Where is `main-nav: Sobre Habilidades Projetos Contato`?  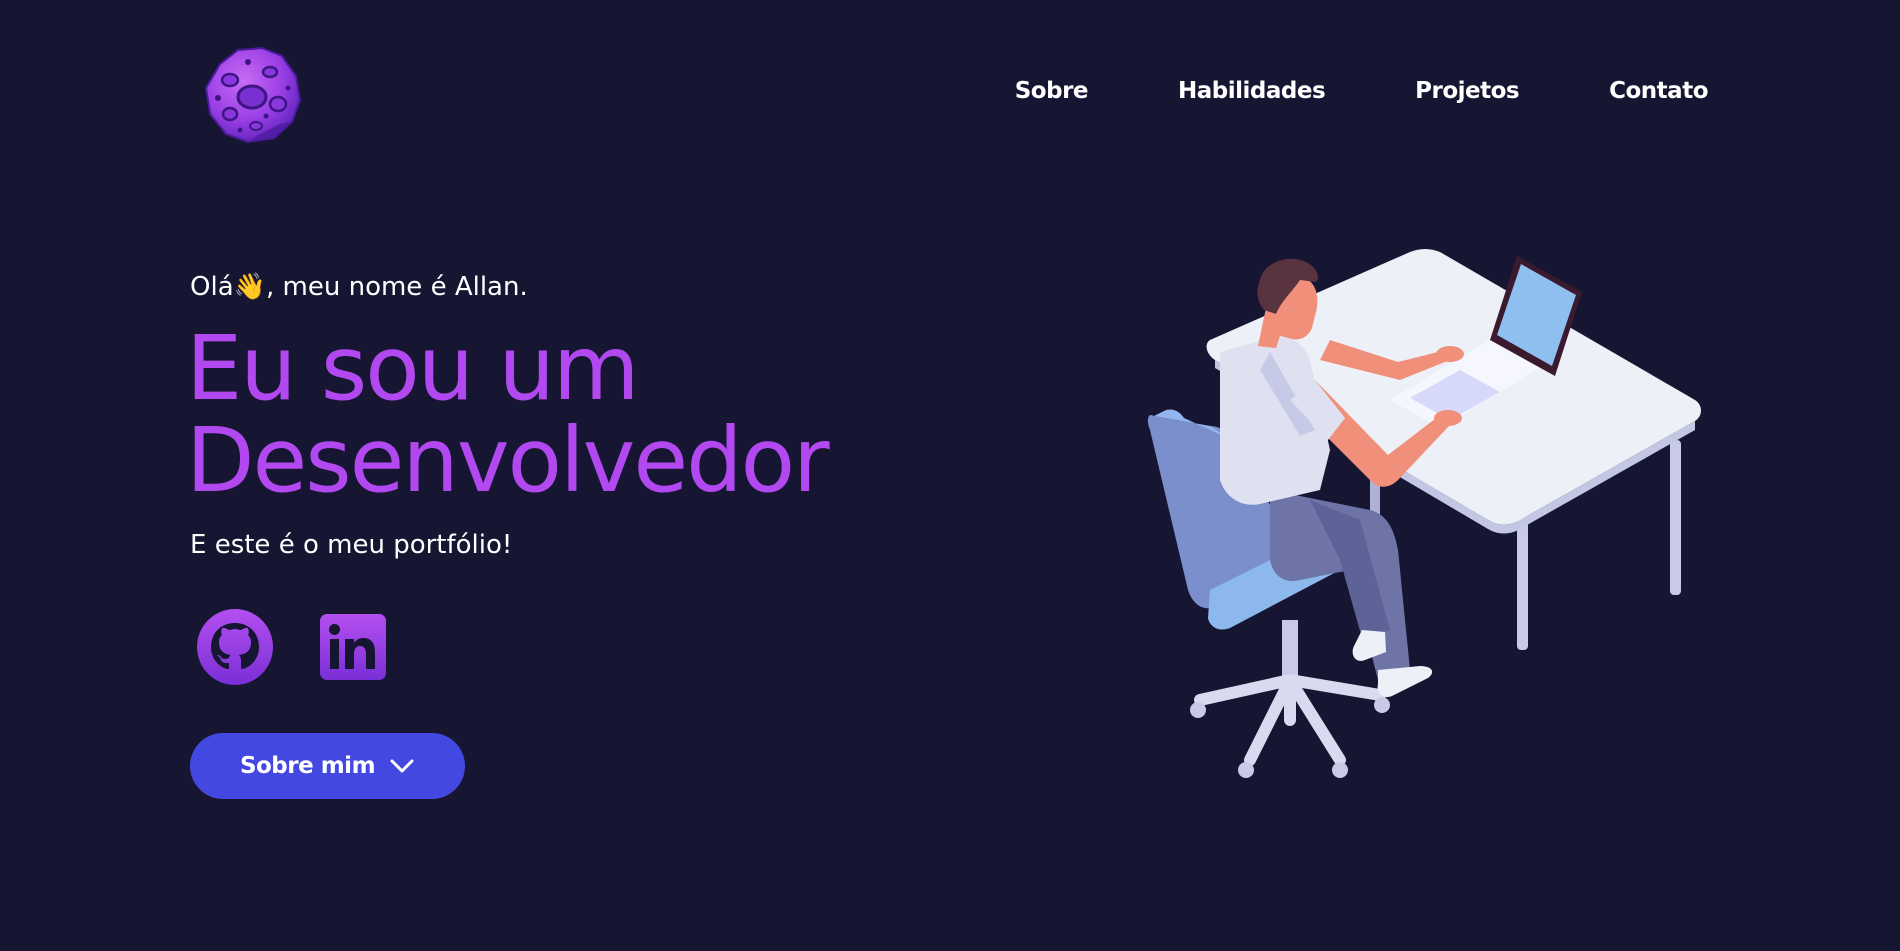
main-nav: Sobre Habilidades Projetos Contato is located at coordinates (1362, 91).